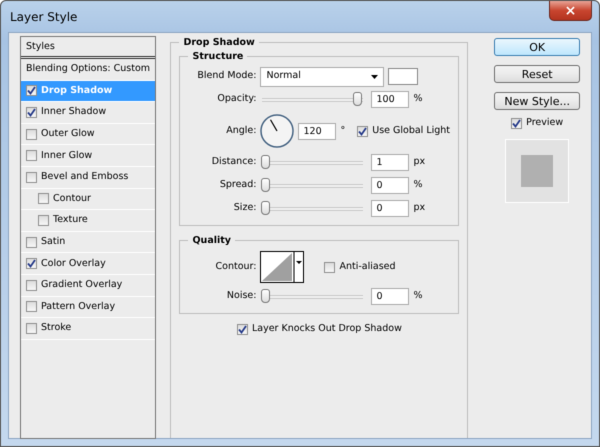 The height and width of the screenshot is (447, 600). I want to click on field-label: Blend Mode:, so click(226, 76).